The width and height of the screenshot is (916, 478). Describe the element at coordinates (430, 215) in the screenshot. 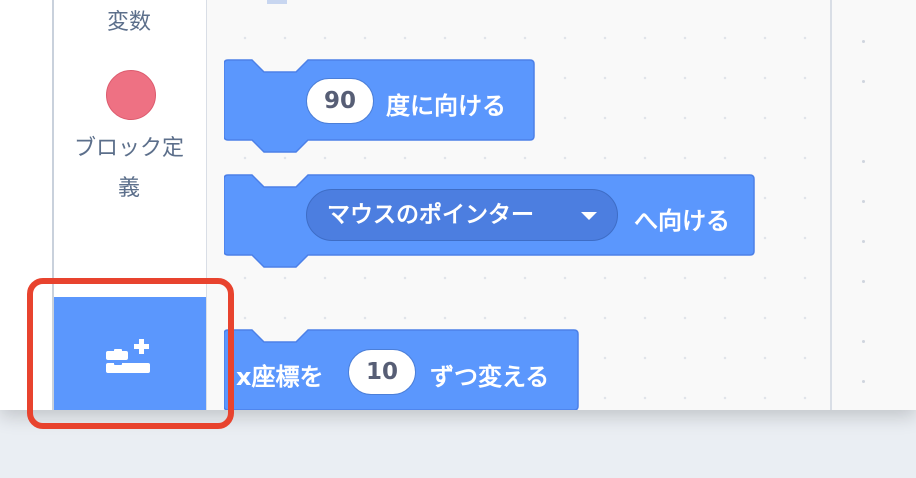

I see `towards-target-value: マウスのポインター` at that location.